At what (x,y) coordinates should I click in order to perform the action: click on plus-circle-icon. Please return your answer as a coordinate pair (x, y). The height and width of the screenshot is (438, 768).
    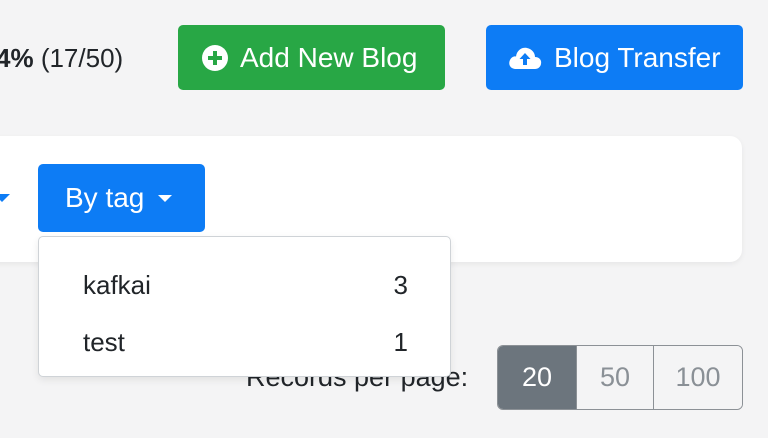
    Looking at the image, I should click on (215, 57).